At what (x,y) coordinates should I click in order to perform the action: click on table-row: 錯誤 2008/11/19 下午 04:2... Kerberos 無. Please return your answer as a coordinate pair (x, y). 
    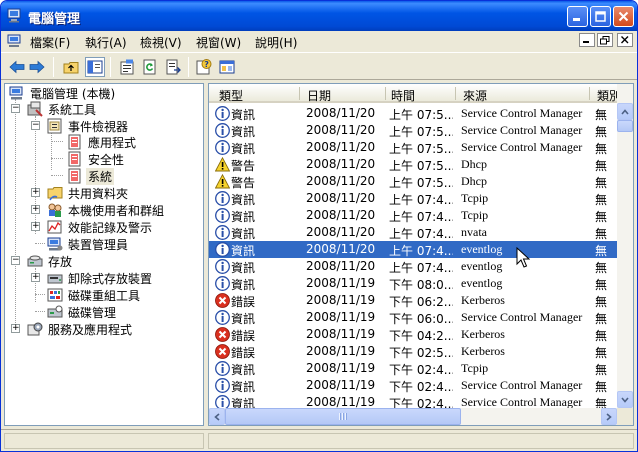
    Looking at the image, I should click on (413, 334).